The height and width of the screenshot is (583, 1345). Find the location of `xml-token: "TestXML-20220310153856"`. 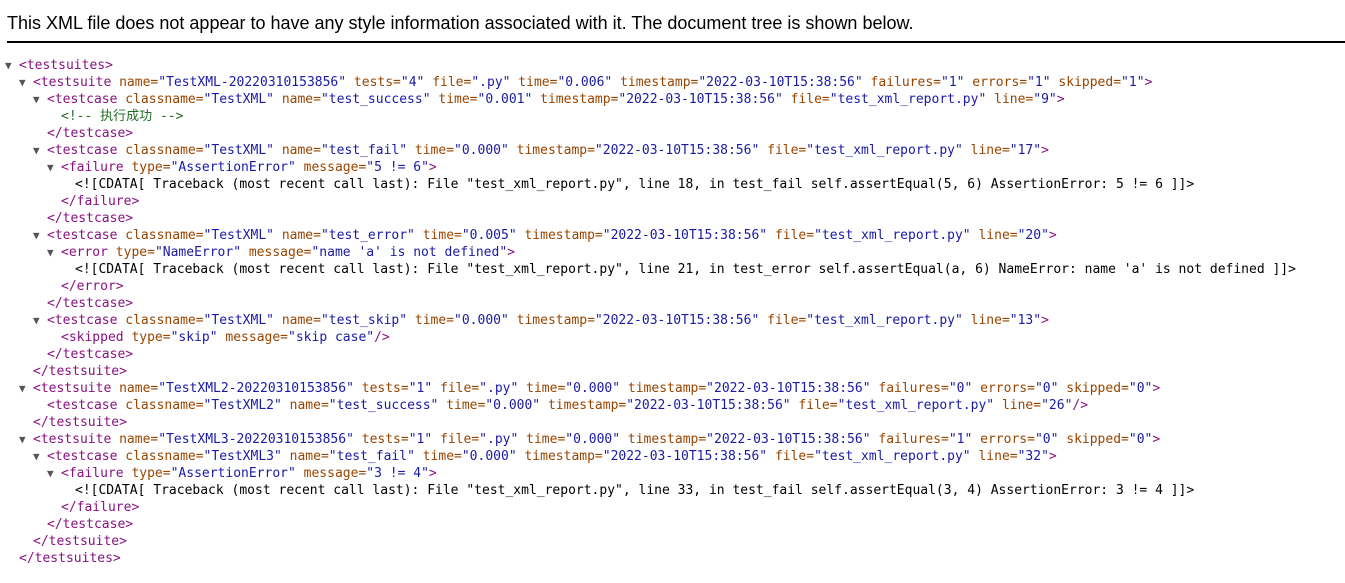

xml-token: "TestXML-20220310153856" is located at coordinates (252, 82).